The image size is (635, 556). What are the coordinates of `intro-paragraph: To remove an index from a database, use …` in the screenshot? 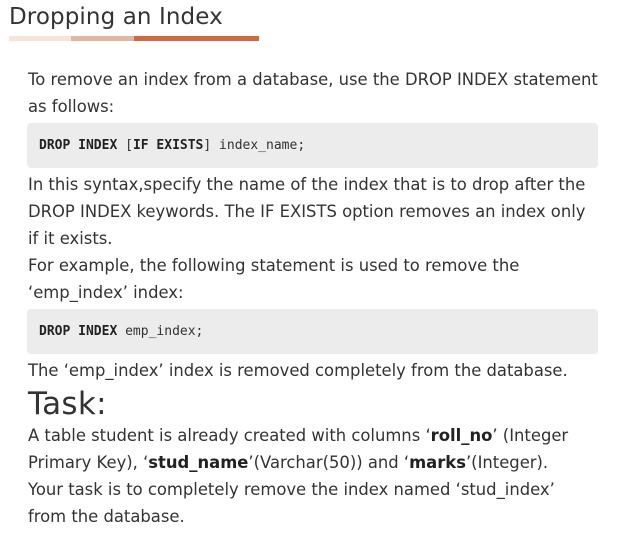 It's located at (313, 93).